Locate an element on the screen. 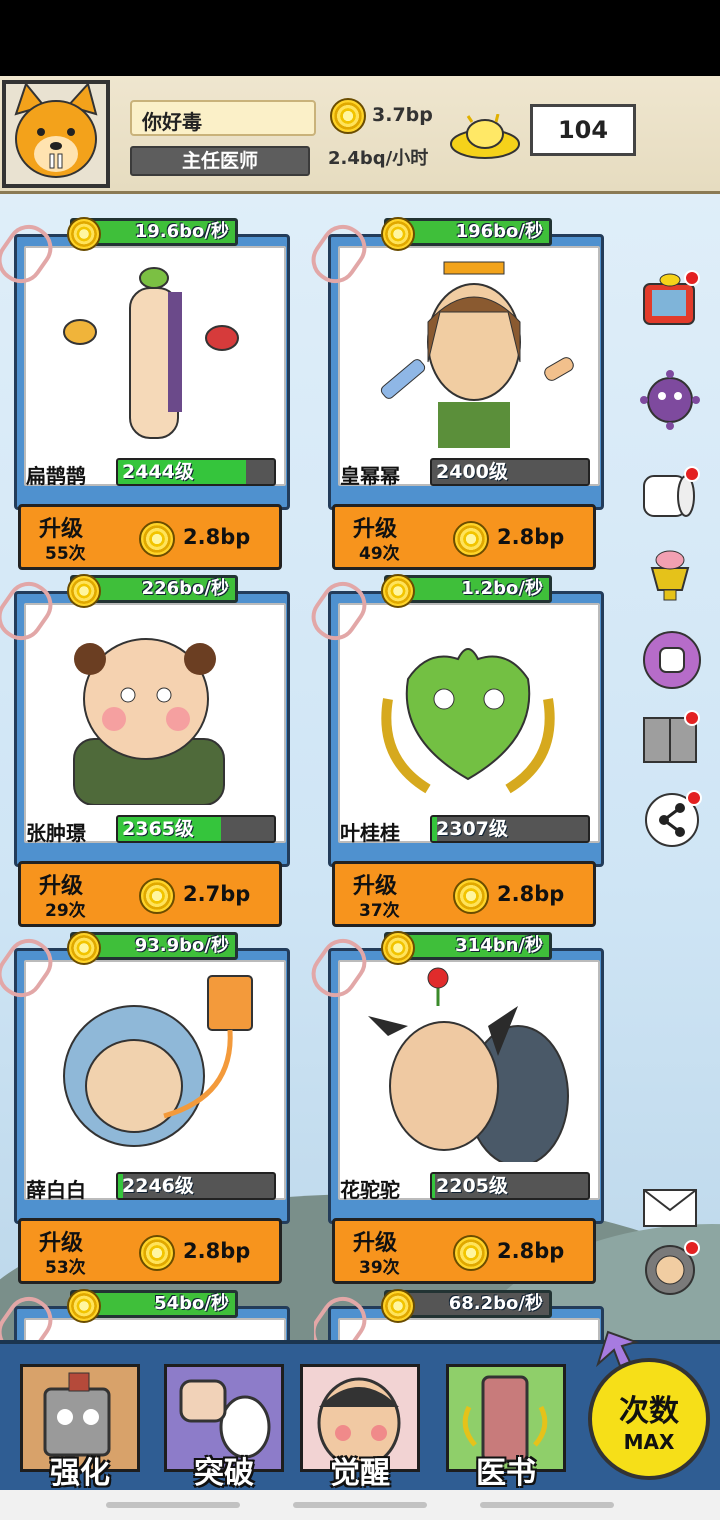 This screenshot has height=1520, width=720. doctor-name: 张肿璟 is located at coordinates (56, 833).